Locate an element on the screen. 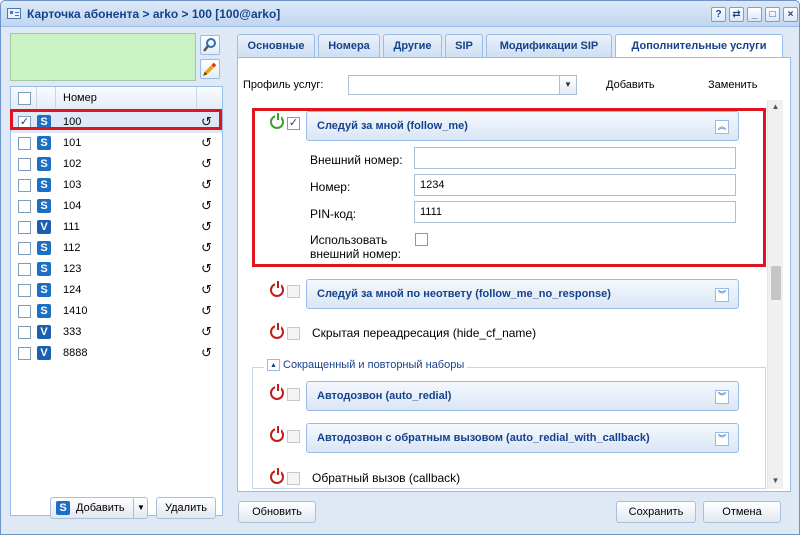 Image resolution: width=800 pixels, height=535 pixels. auto-redial-header: Автодозвон (auto_redial) ︾ is located at coordinates (522, 396).